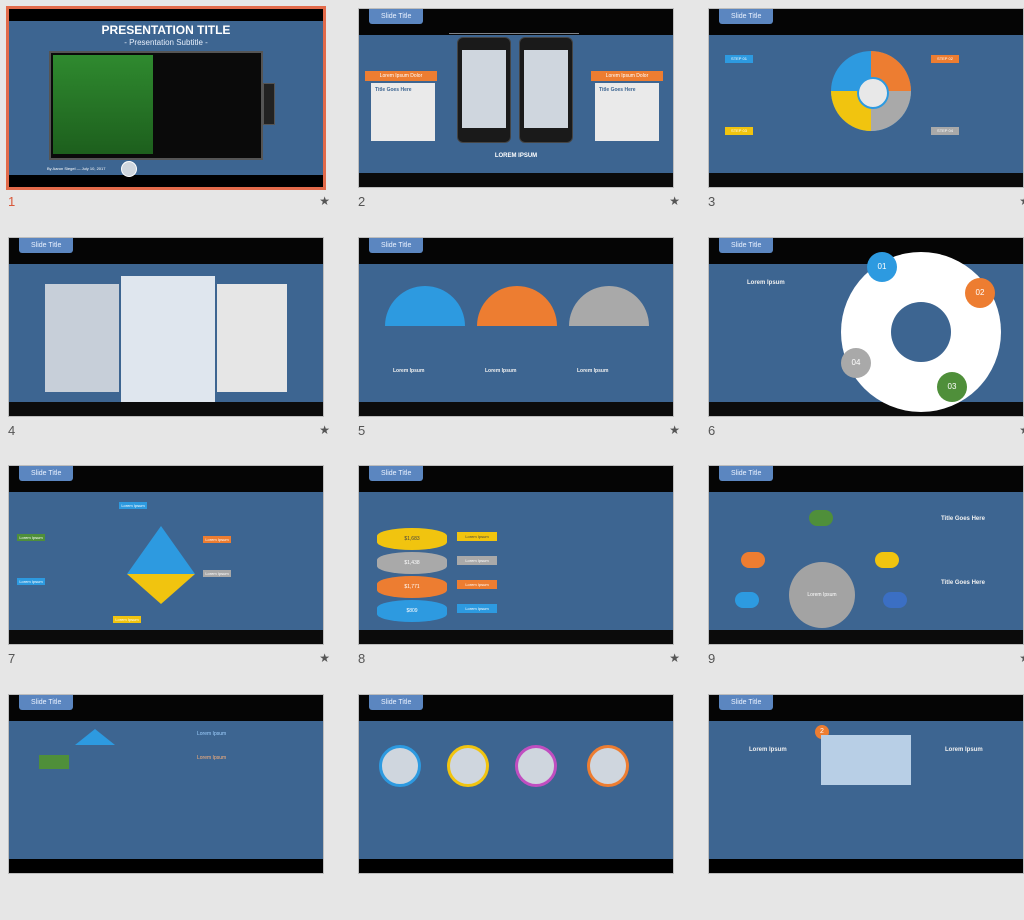 This screenshot has height=920, width=1024. Describe the element at coordinates (627, 112) in the screenshot. I see `right-note: Title Goes Here` at that location.